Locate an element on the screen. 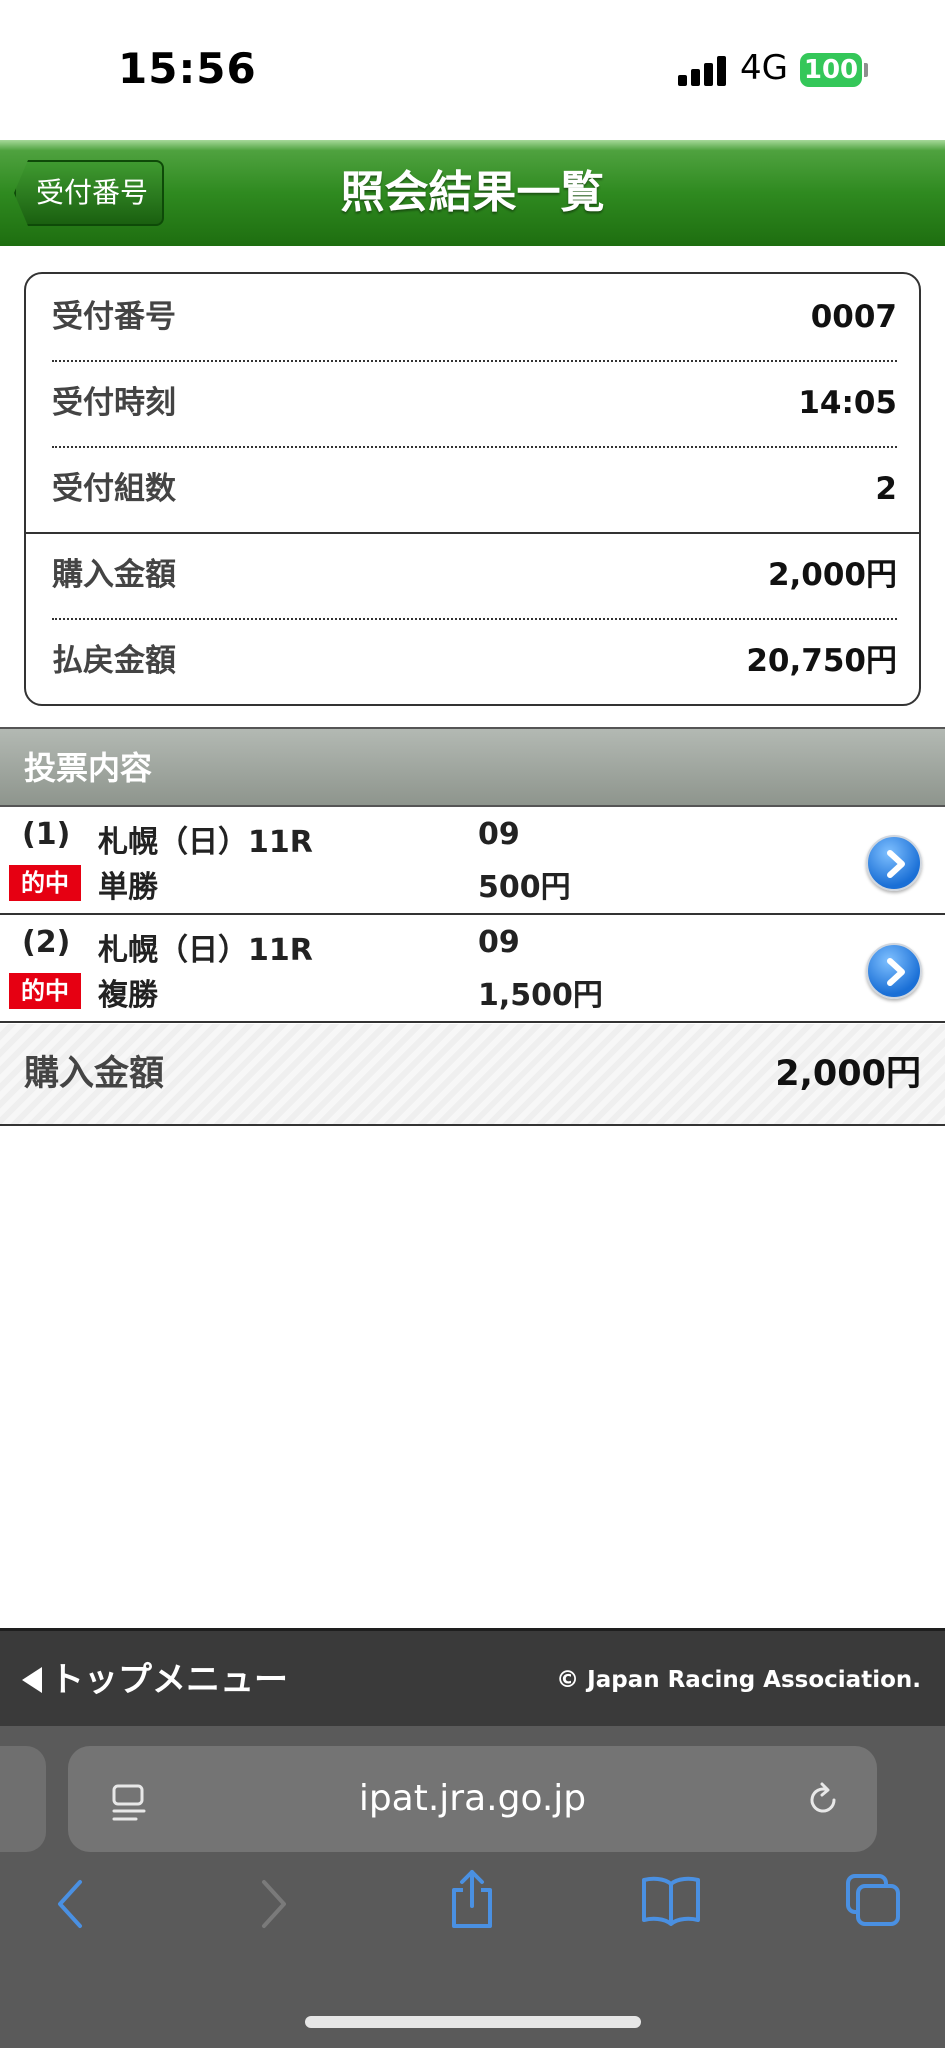 Image resolution: width=945 pixels, height=2048 pixels. address-bar: ipat.jra.go.jp is located at coordinates (472, 1799).